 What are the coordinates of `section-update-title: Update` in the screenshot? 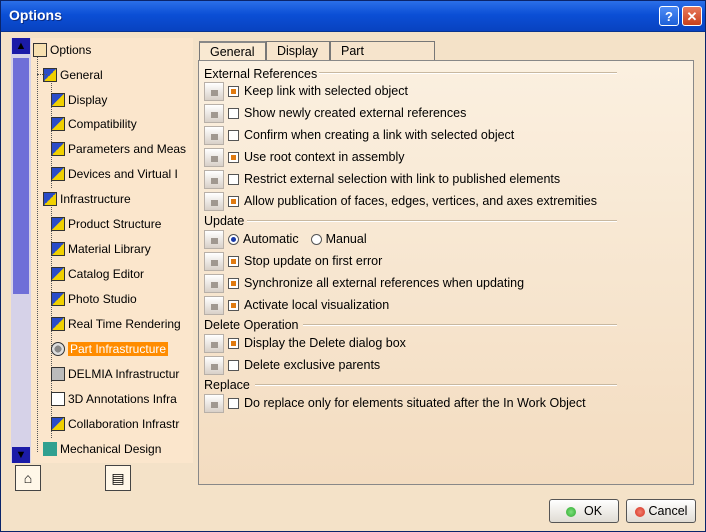 It's located at (224, 221).